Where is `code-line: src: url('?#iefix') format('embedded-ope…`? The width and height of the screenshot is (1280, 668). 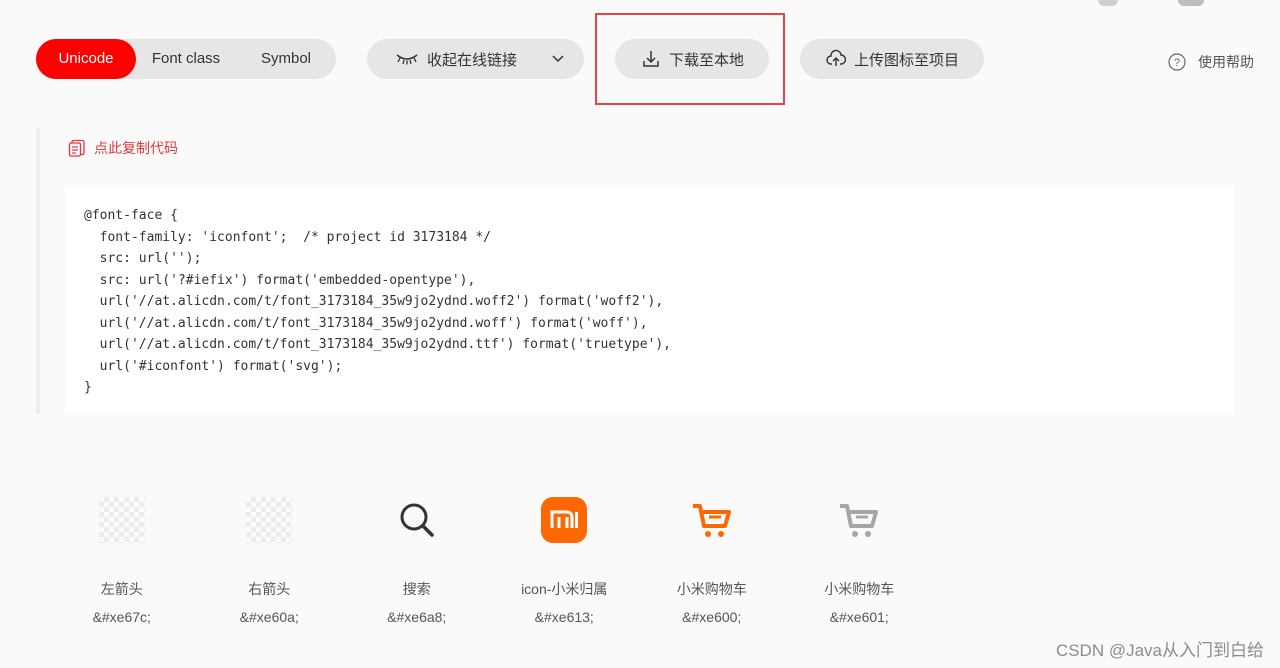
code-line: src: url('?#iefix') format('embedded-ope… is located at coordinates (280, 280).